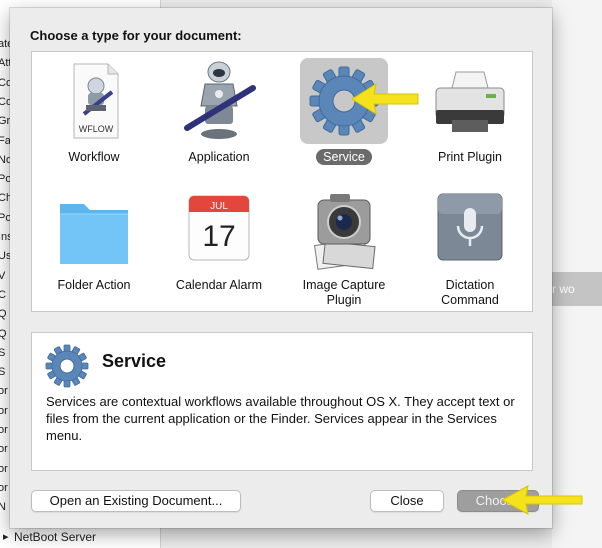 Image resolution: width=602 pixels, height=548 pixels. I want to click on background-right-text: r wo, so click(563, 289).